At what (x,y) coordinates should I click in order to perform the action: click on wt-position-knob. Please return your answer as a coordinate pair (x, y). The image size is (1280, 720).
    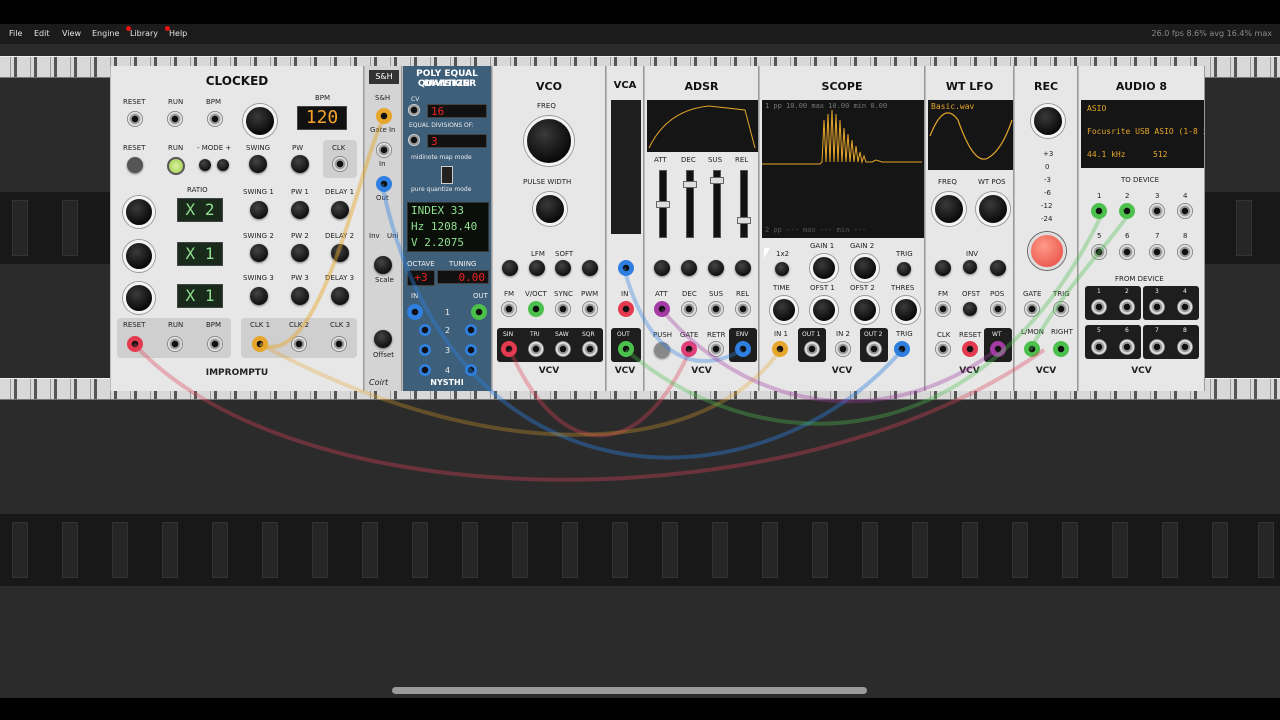
    Looking at the image, I should click on (993, 209).